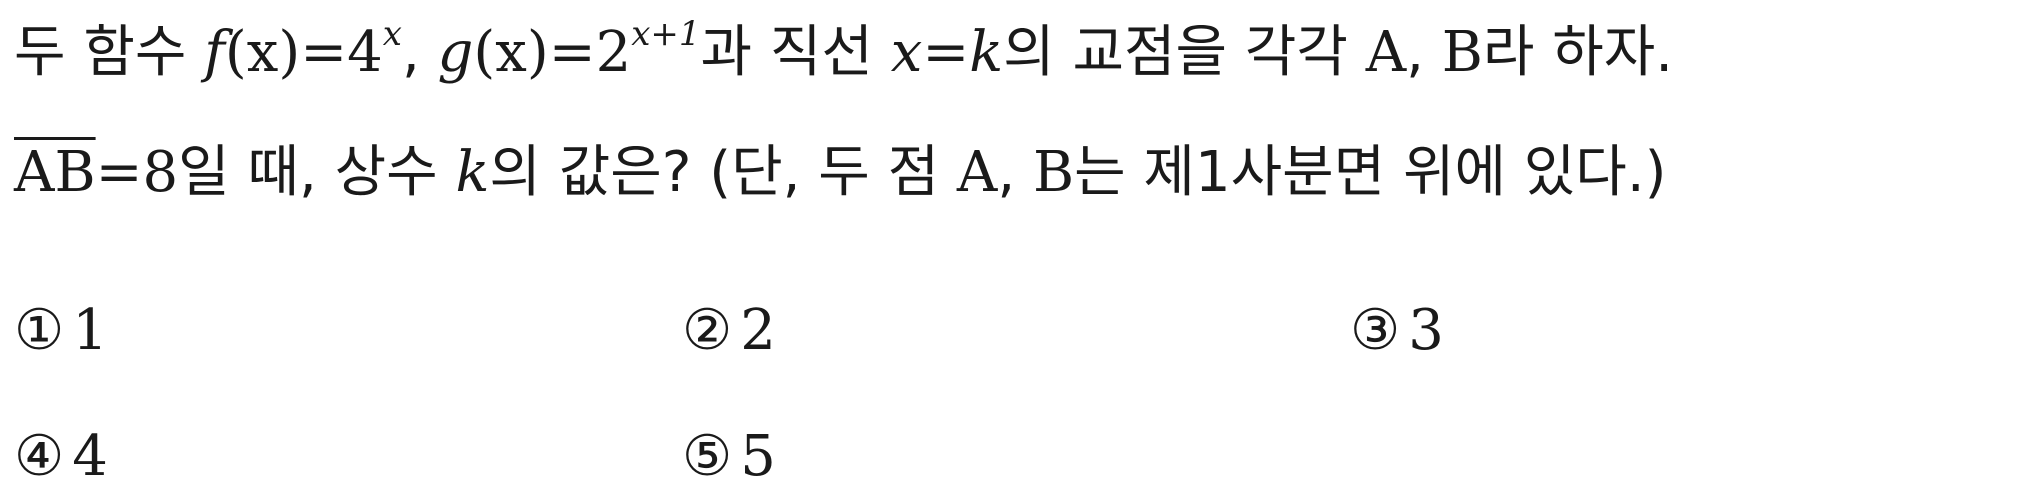  What do you see at coordinates (39, 330) in the screenshot?
I see `circled-number-icon: ①` at bounding box center [39, 330].